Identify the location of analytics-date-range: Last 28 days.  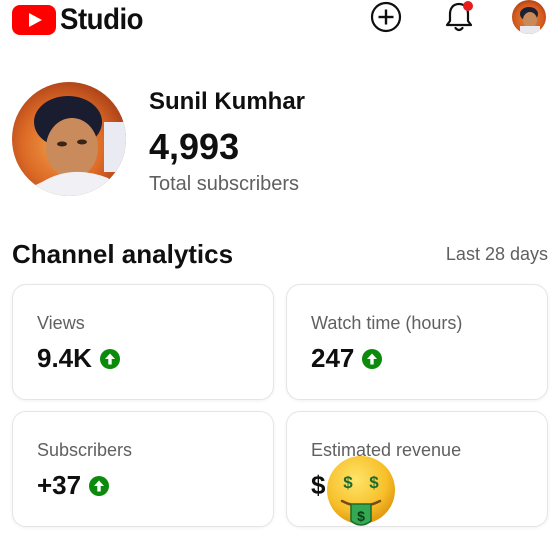
(497, 254).